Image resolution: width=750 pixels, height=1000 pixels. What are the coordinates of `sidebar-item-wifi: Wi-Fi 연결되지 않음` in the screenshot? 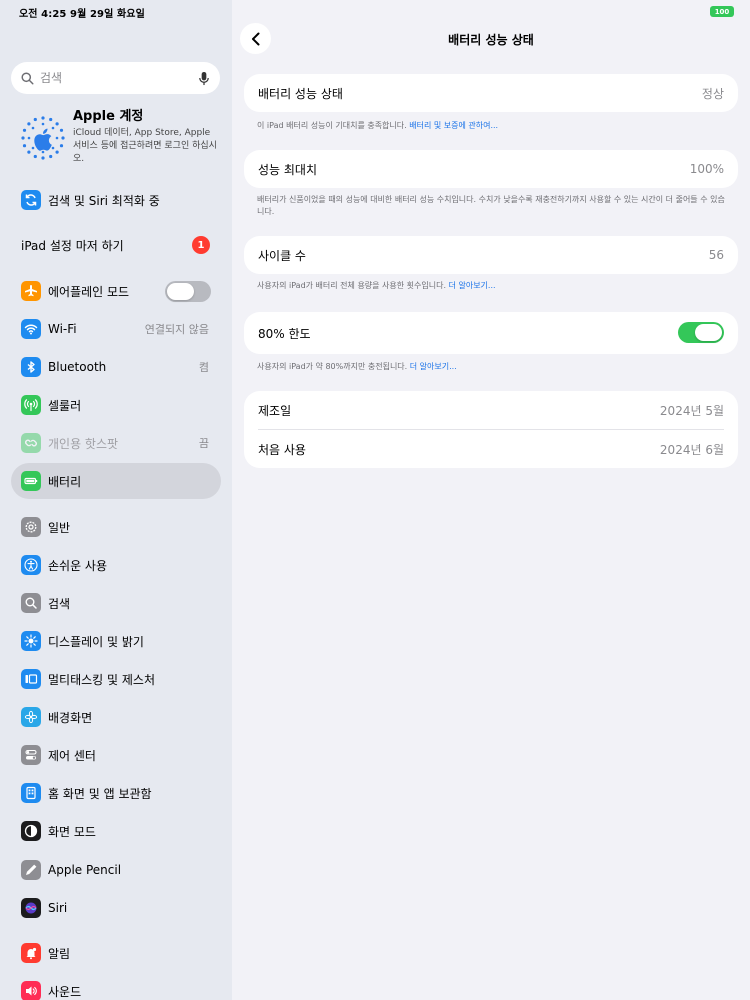 It's located at (116, 329).